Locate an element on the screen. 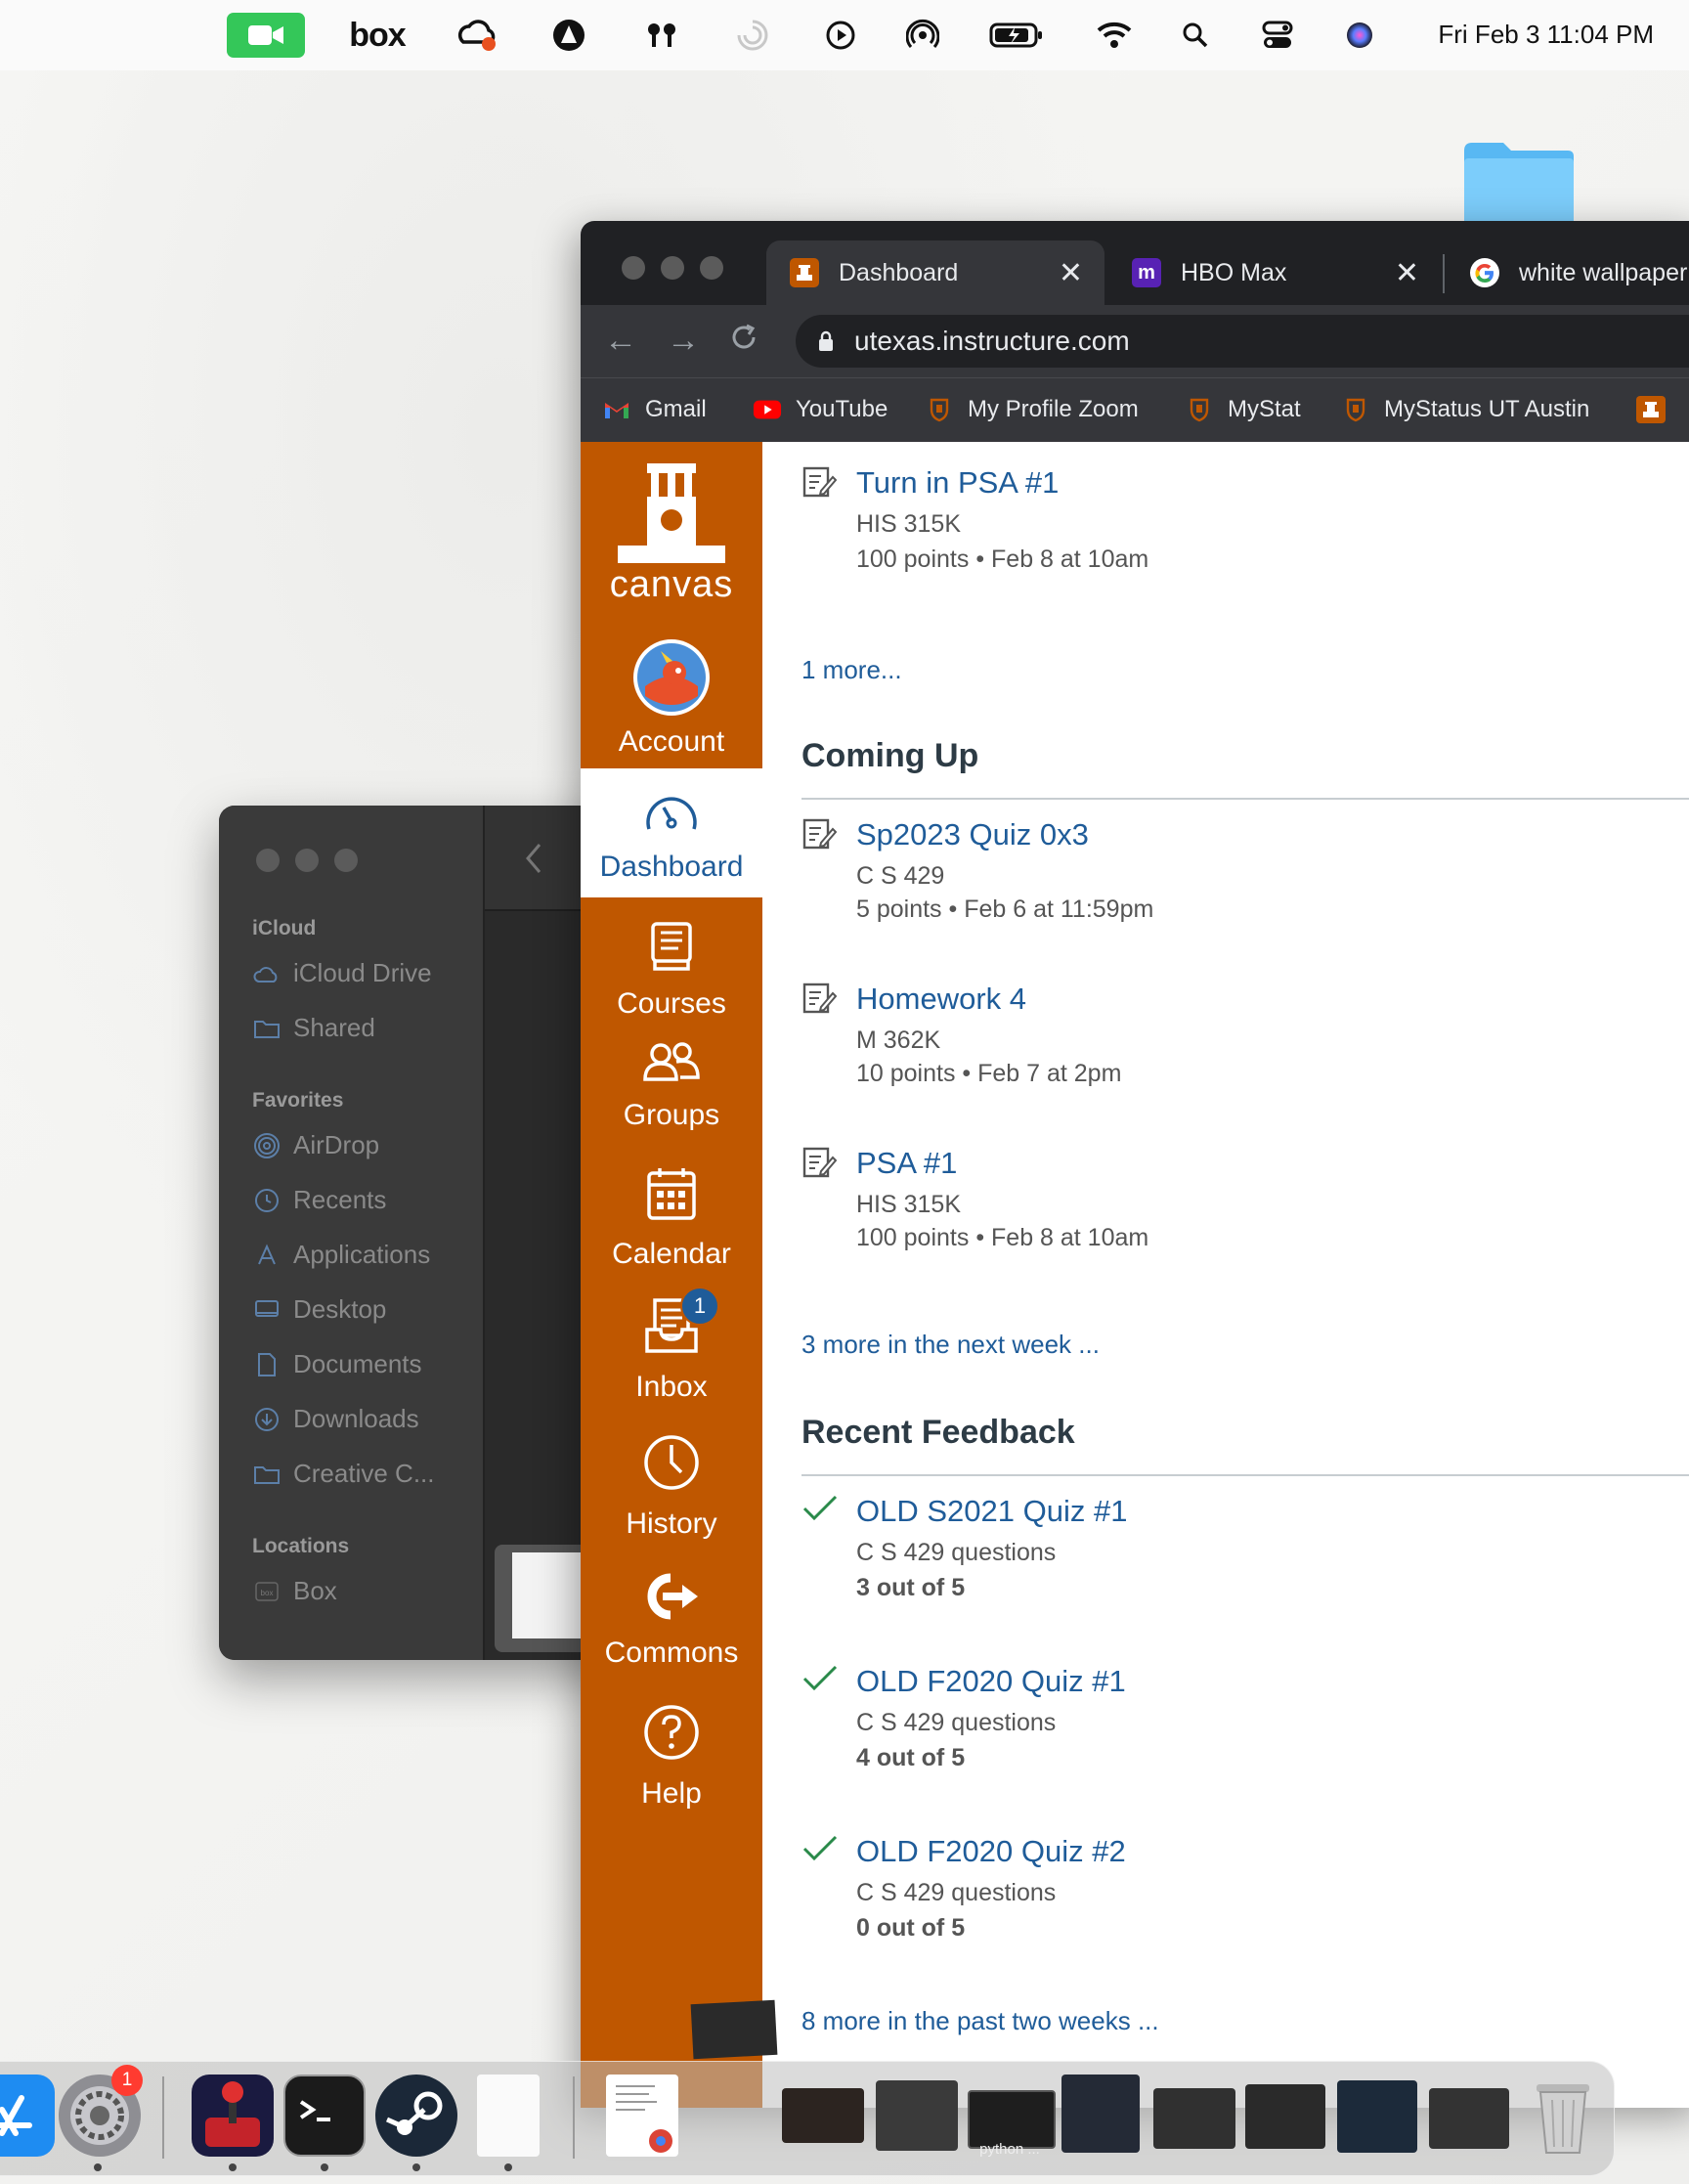 The height and width of the screenshot is (2184, 1689). lock-icon is located at coordinates (826, 341).